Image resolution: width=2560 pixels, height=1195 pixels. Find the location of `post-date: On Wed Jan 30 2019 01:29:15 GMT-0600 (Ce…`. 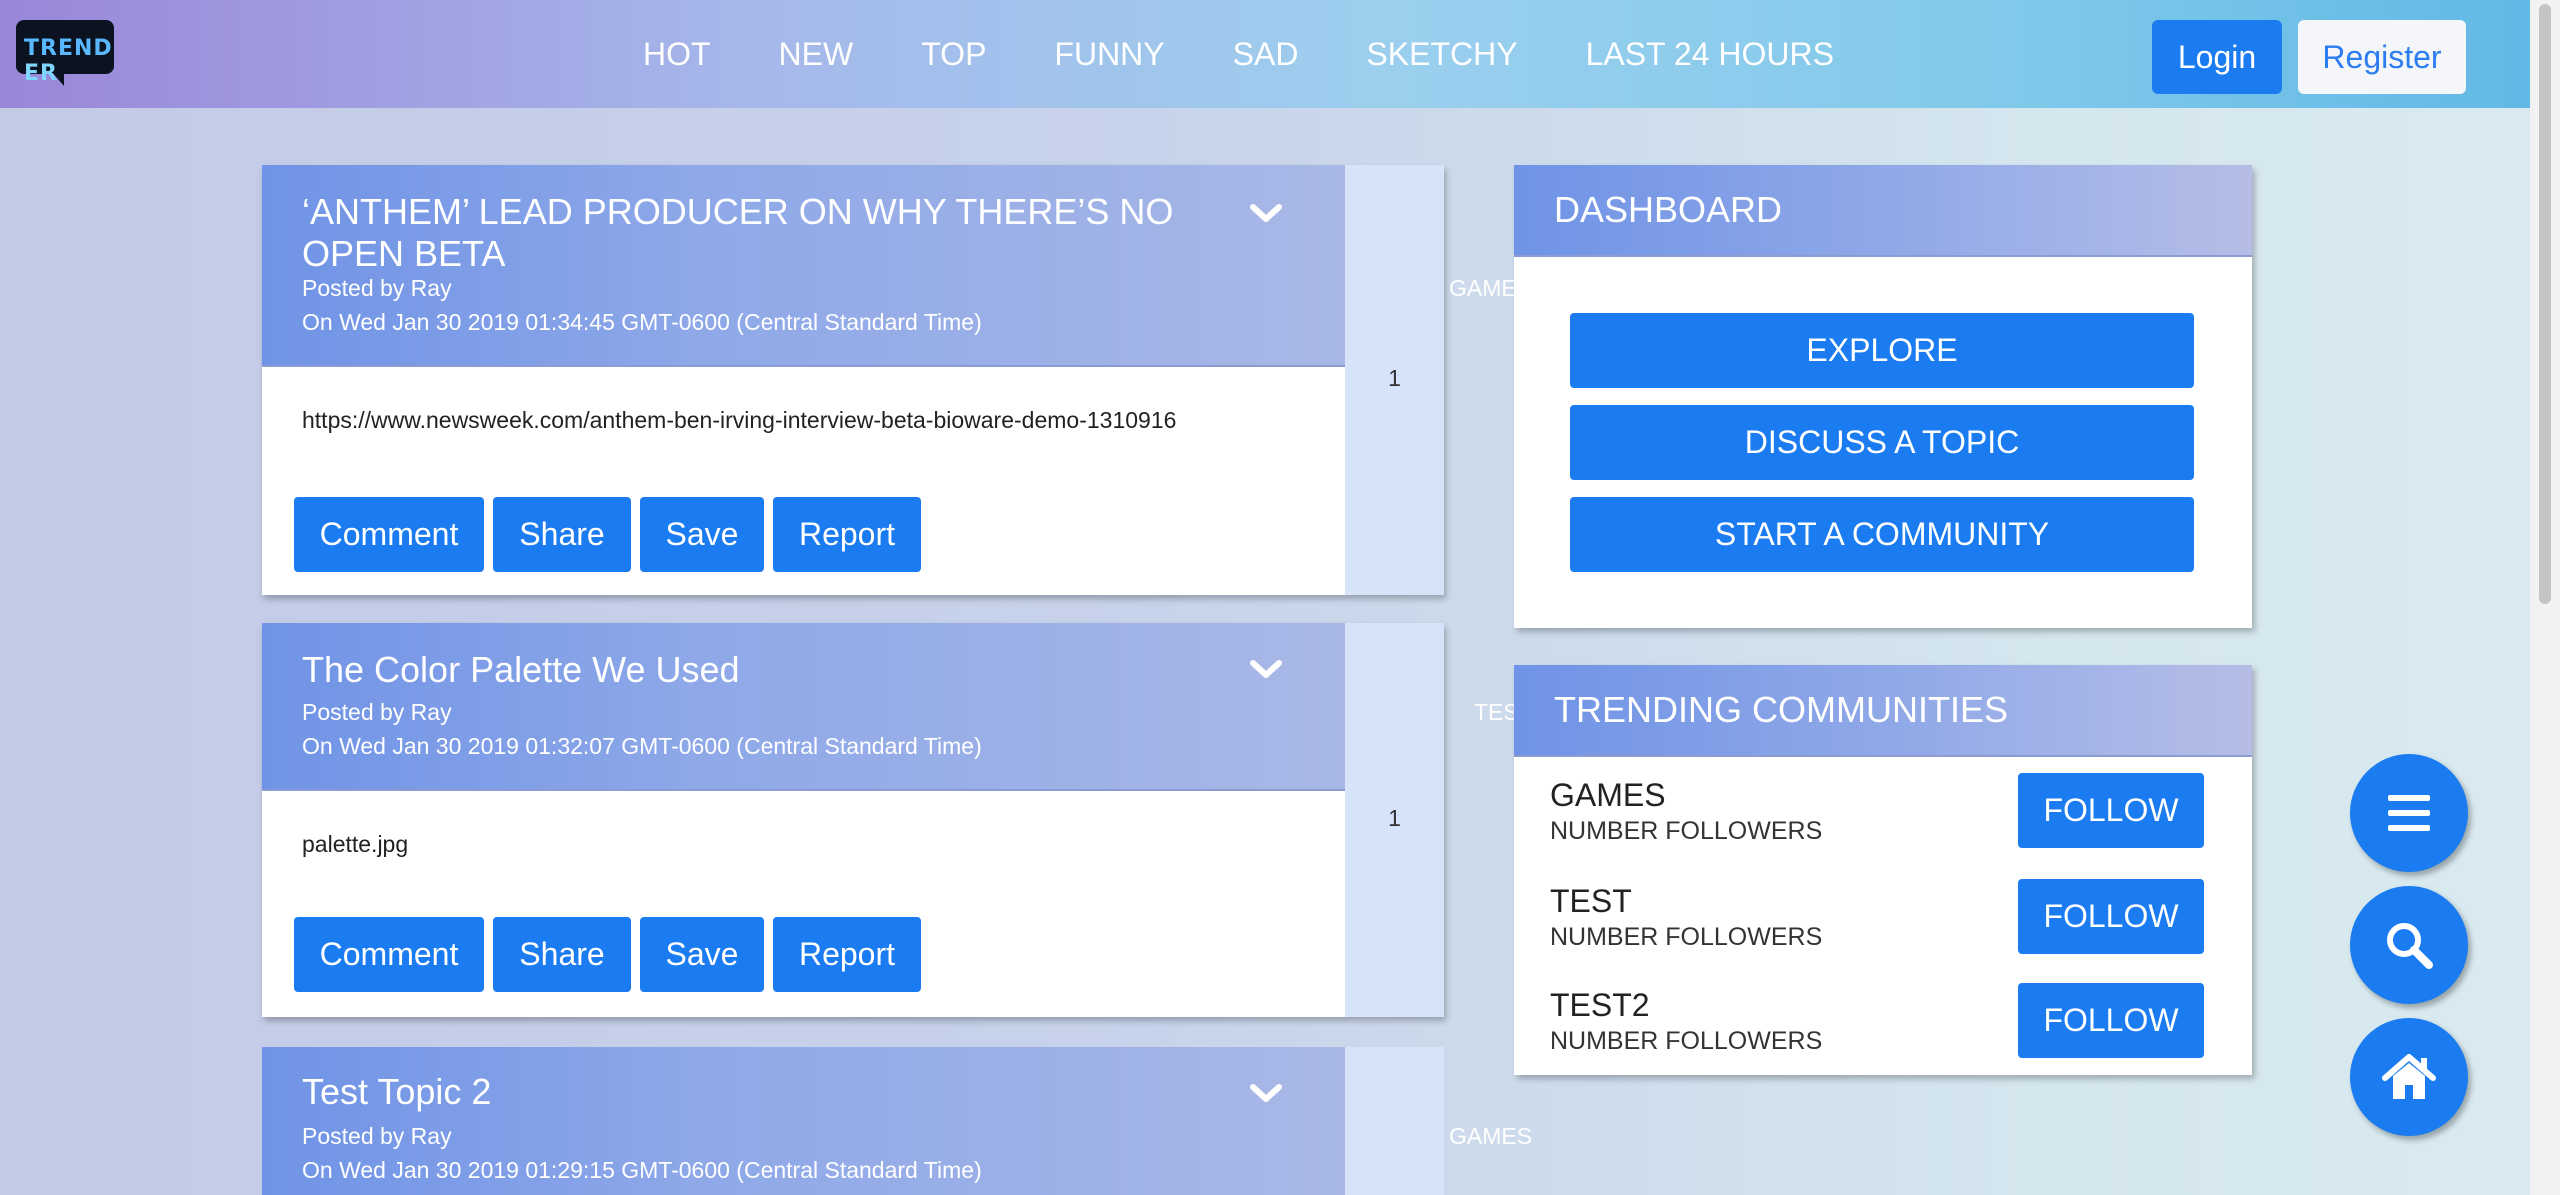

post-date: On Wed Jan 30 2019 01:29:15 GMT-0600 (Ce… is located at coordinates (642, 1170).